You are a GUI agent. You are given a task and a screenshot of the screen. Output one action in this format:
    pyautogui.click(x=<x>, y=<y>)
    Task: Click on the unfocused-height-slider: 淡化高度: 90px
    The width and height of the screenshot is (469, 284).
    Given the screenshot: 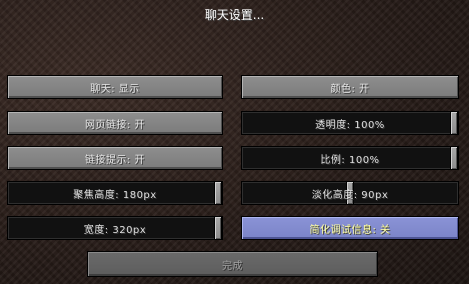 What is the action you would take?
    pyautogui.click(x=350, y=193)
    